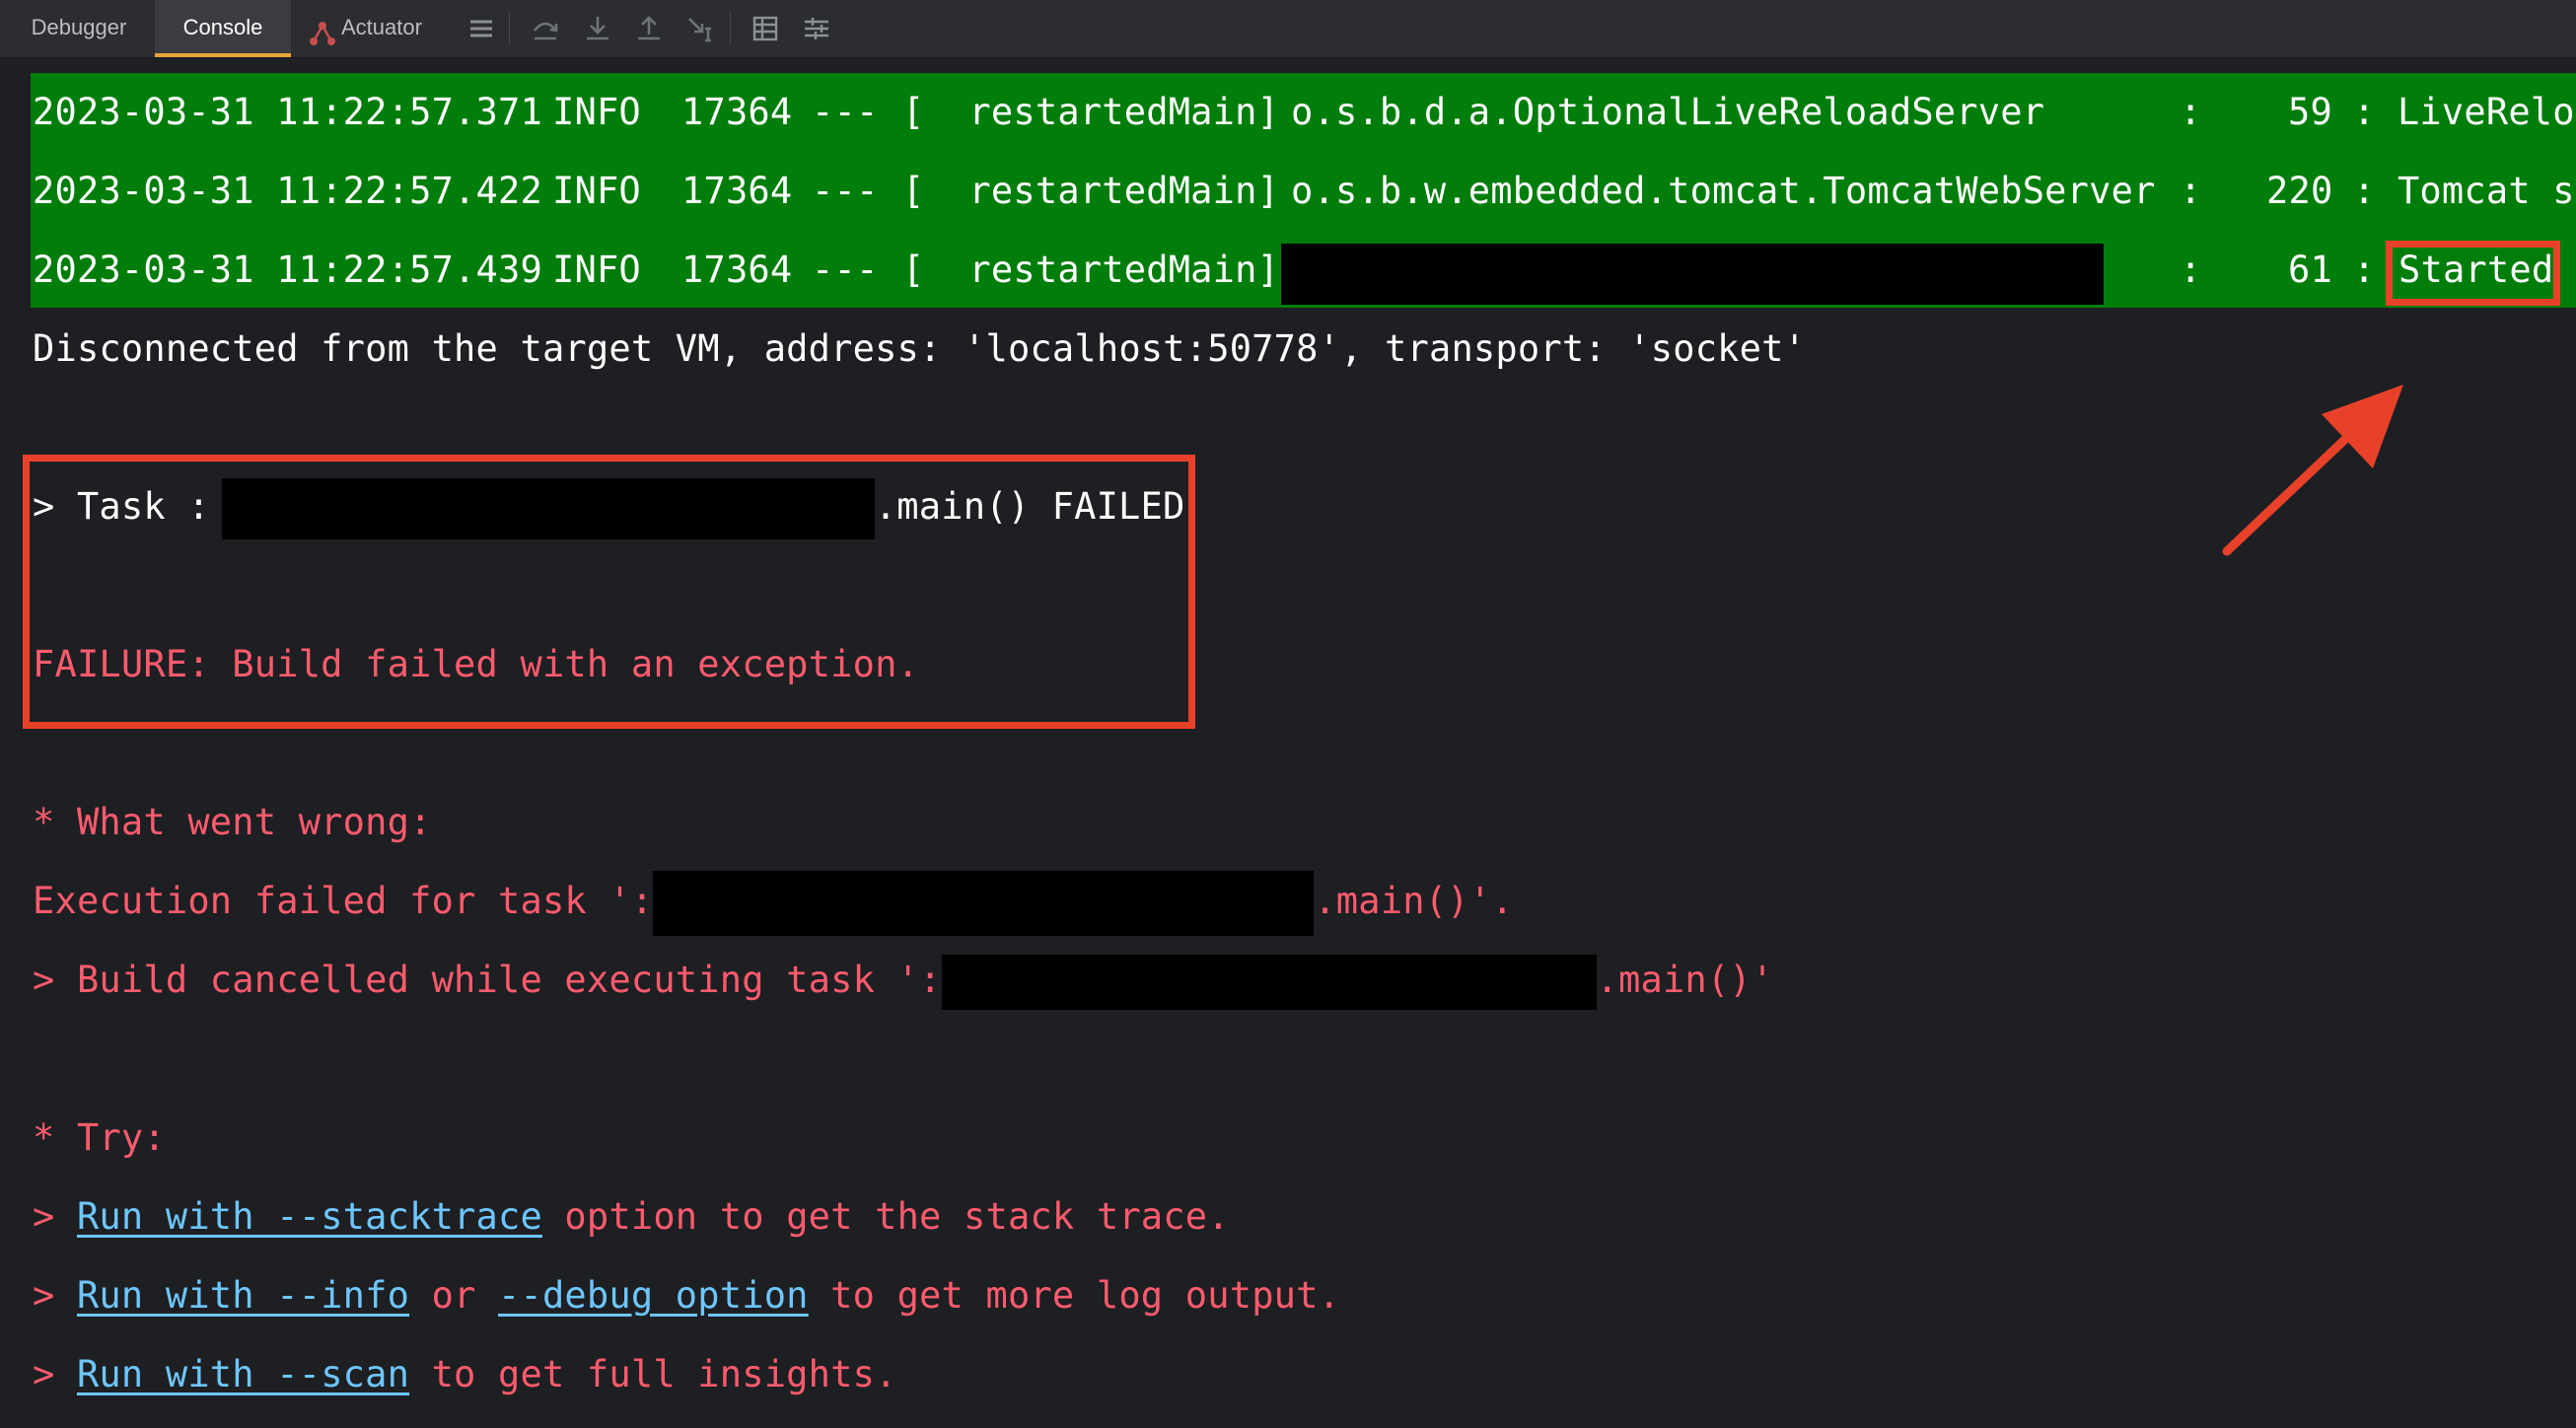  Describe the element at coordinates (2310, 270) in the screenshot. I see `log-line-number: 61` at that location.